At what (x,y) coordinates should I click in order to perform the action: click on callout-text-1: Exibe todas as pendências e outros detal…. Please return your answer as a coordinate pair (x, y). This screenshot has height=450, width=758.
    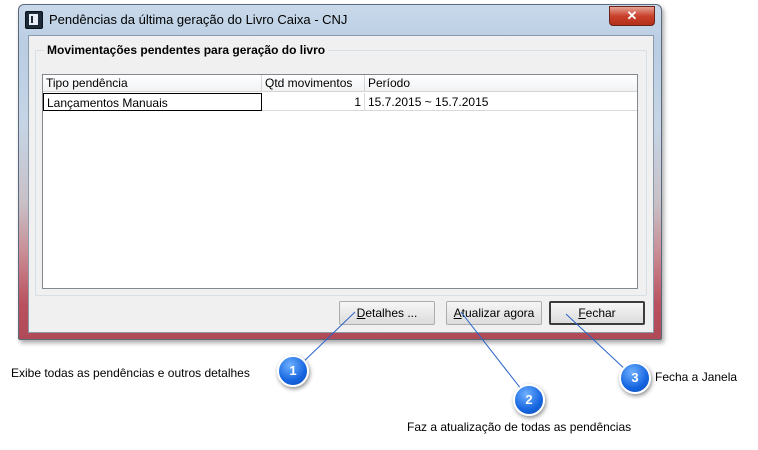
    Looking at the image, I should click on (130, 373).